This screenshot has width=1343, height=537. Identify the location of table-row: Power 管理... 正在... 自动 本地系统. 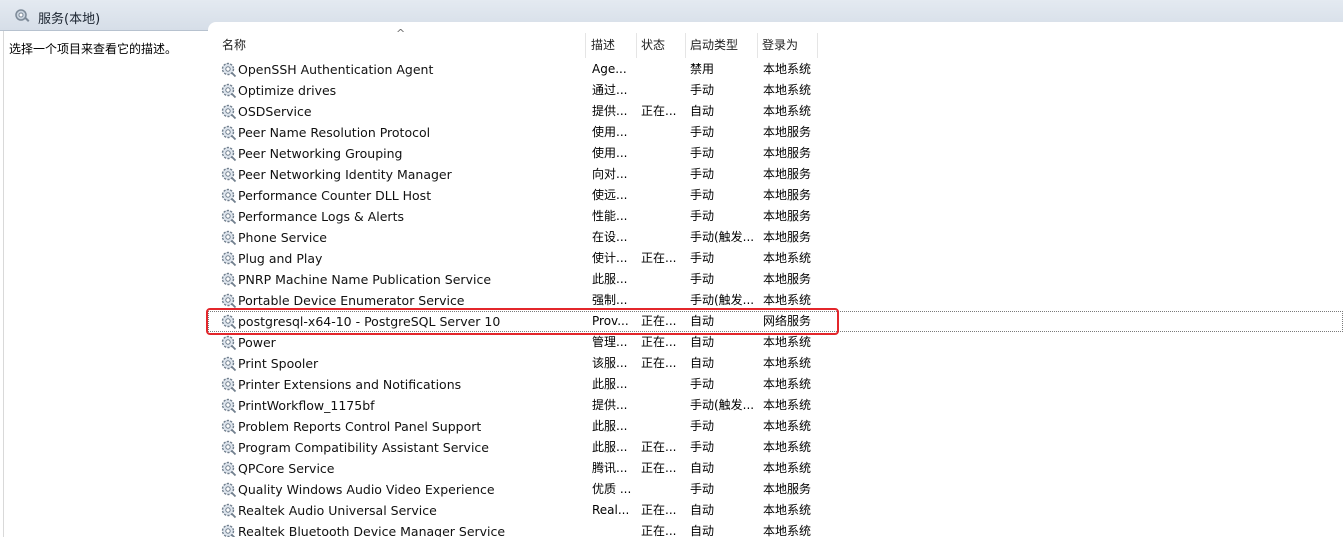
(775, 342).